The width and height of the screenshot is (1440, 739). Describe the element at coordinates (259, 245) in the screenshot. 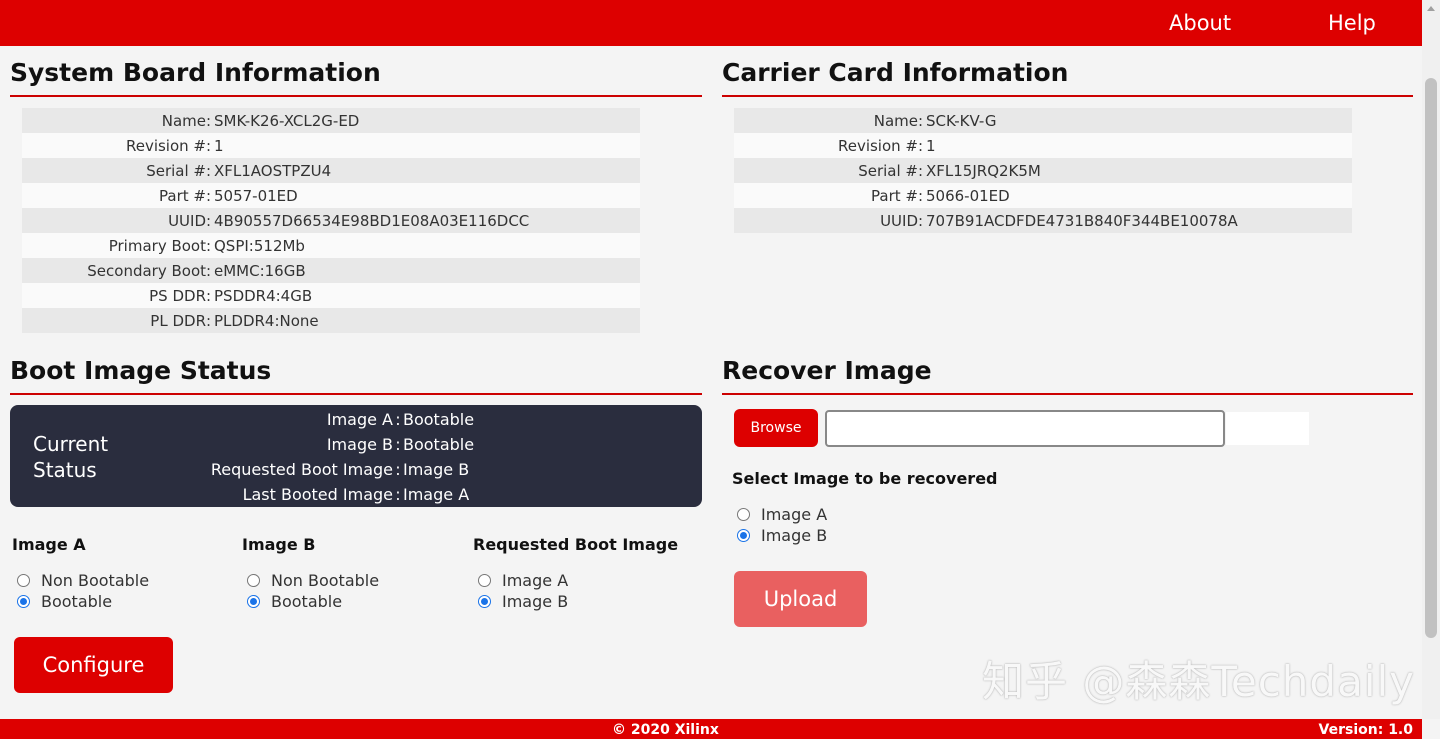

I see `info-value: QSPI:512Mb` at that location.